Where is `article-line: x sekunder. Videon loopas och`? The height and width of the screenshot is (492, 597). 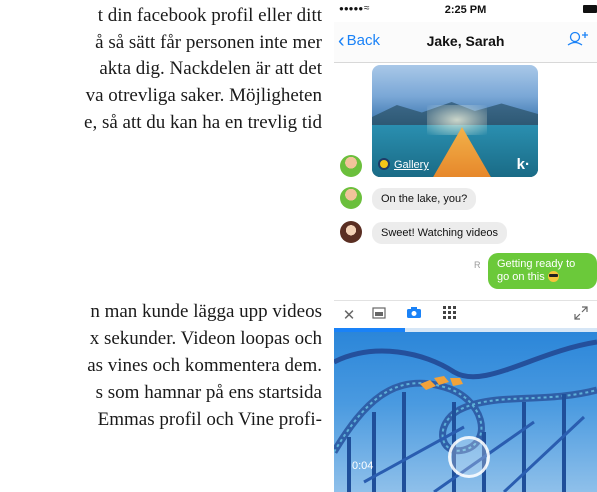
article-line: x sekunder. Videon loopas och is located at coordinates (205, 338).